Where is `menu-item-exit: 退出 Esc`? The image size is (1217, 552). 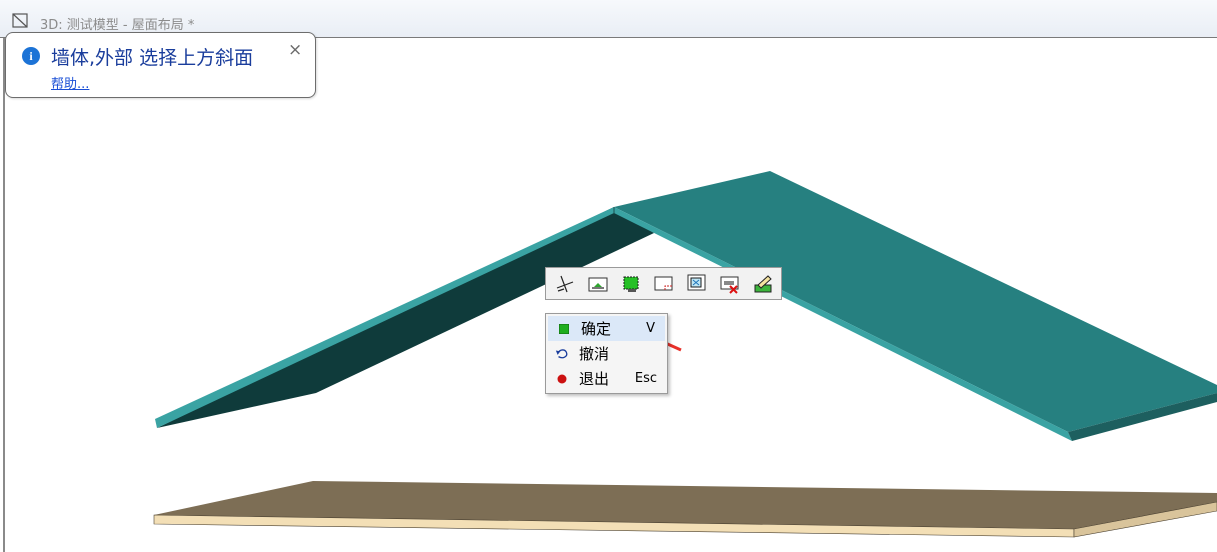 menu-item-exit: 退出 Esc is located at coordinates (606, 378).